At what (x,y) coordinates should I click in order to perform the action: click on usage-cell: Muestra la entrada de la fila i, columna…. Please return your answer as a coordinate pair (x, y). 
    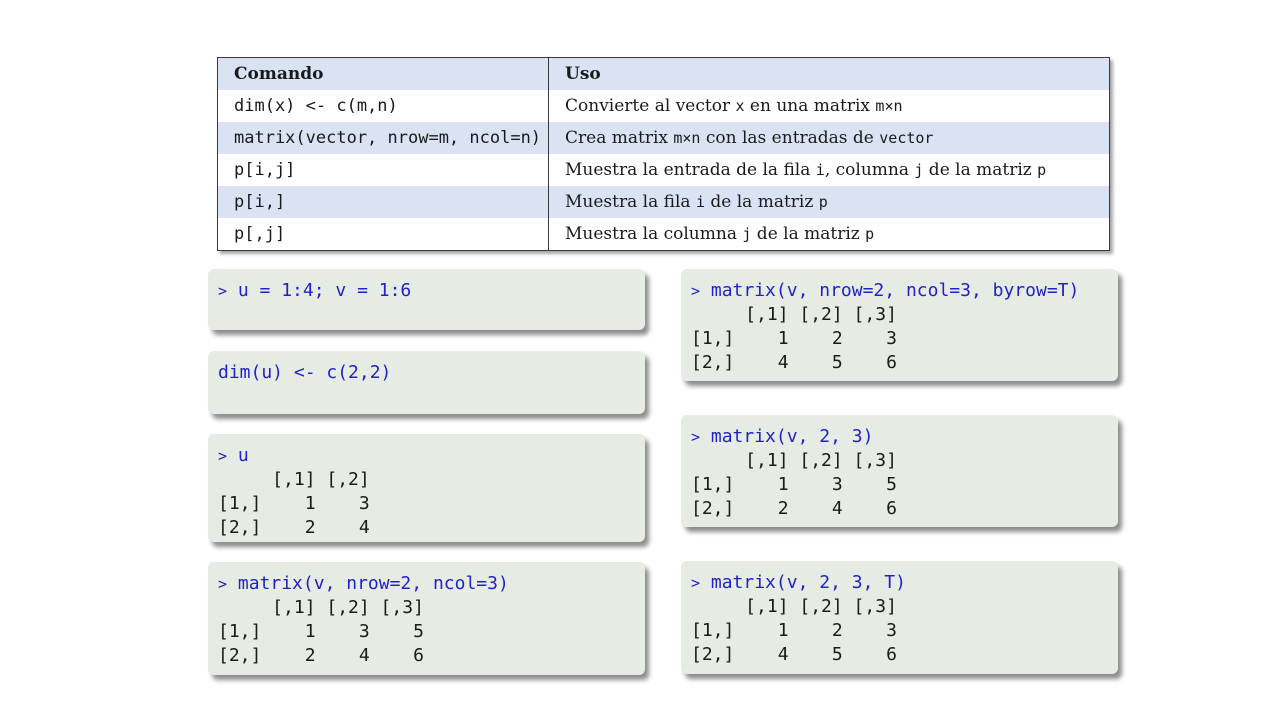
    Looking at the image, I should click on (829, 170).